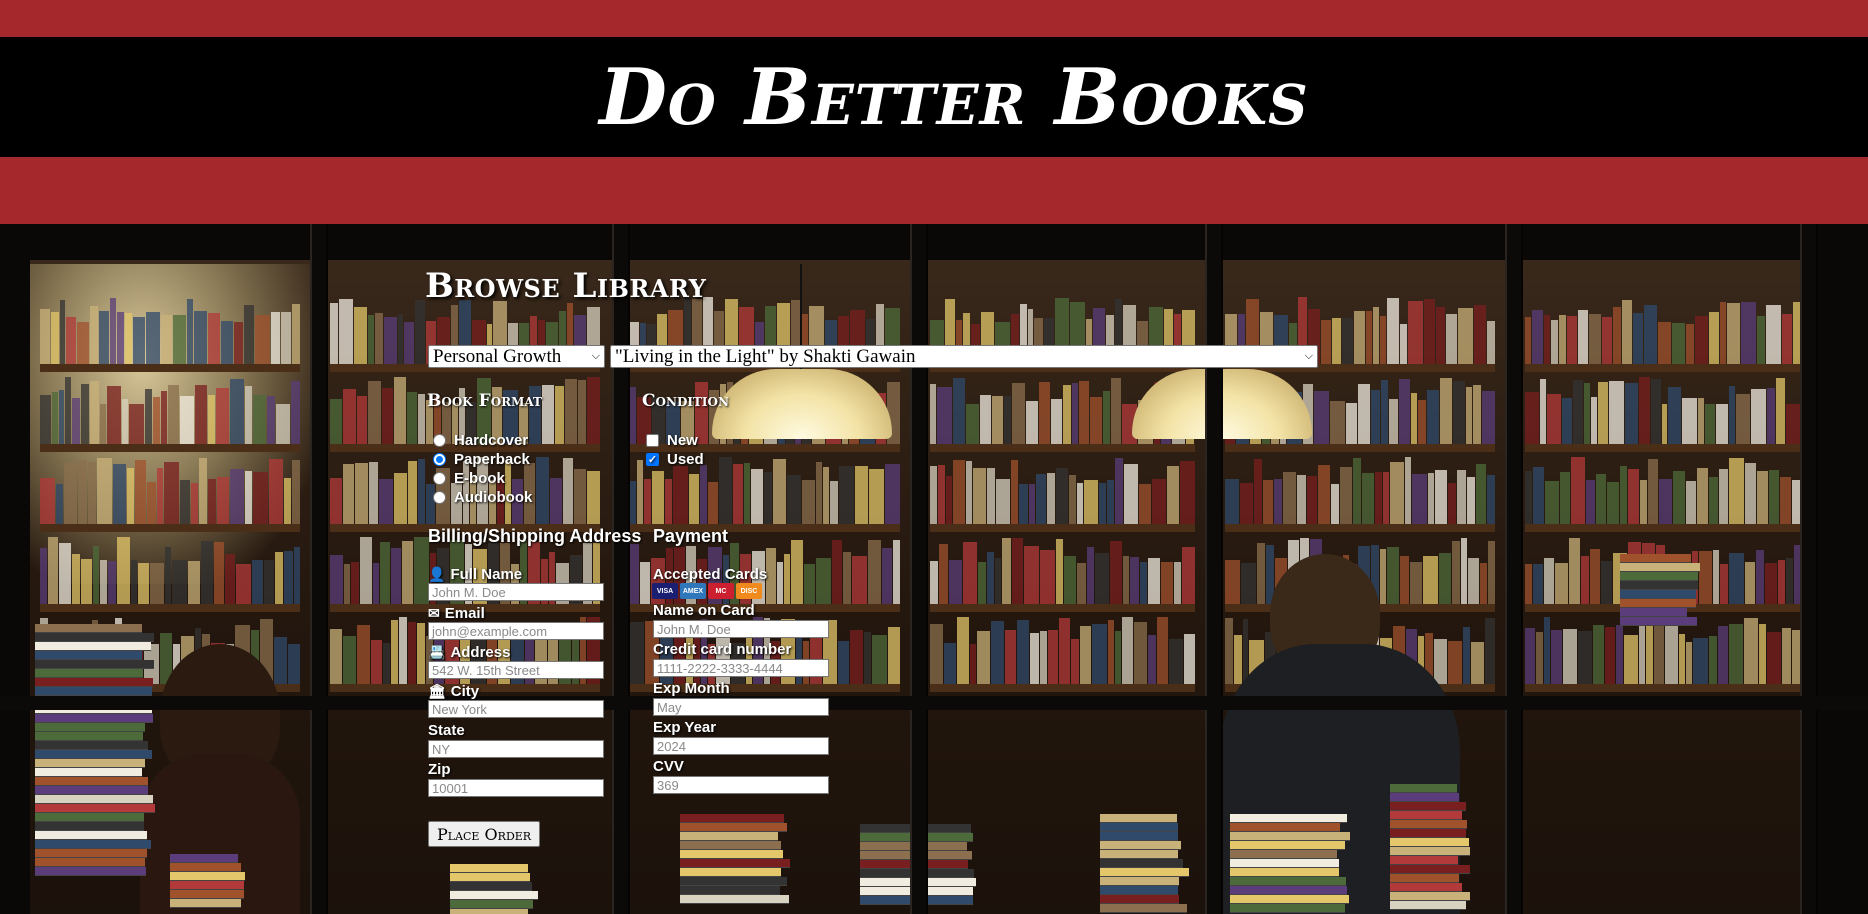 Image resolution: width=1868 pixels, height=914 pixels. Describe the element at coordinates (741, 707) in the screenshot. I see `exp-month-input: May` at that location.